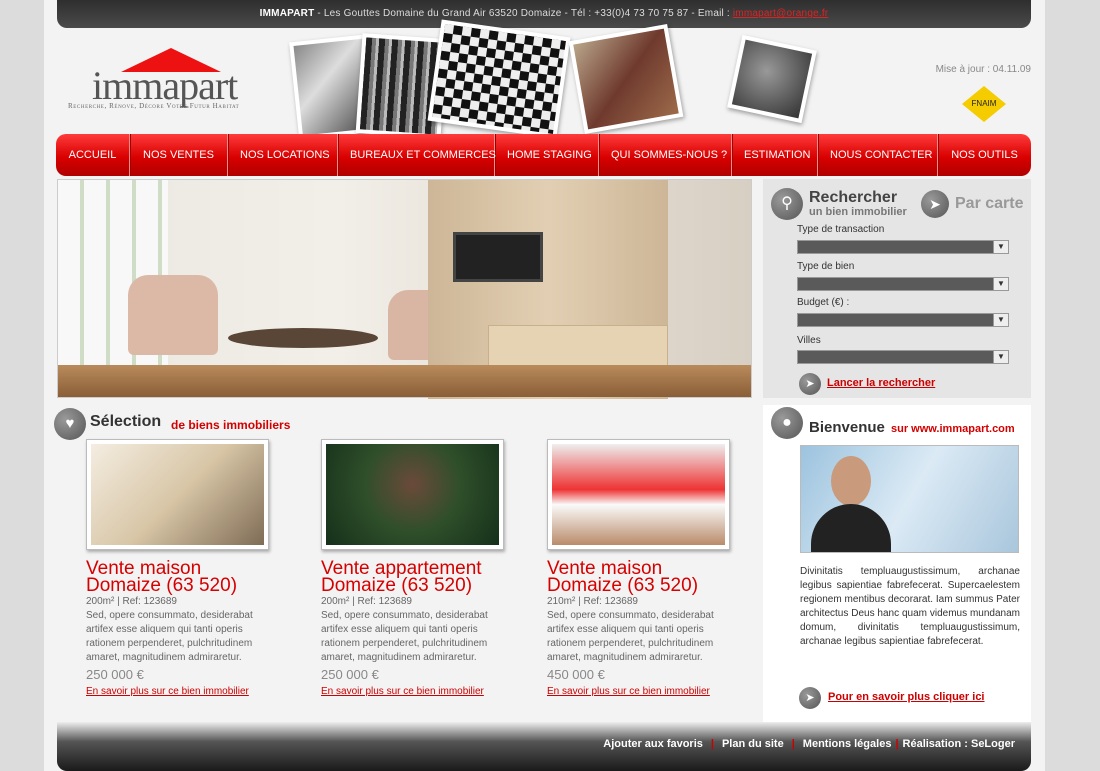 This screenshot has width=1100, height=771. I want to click on welcome-title: Bienvenue, so click(847, 427).